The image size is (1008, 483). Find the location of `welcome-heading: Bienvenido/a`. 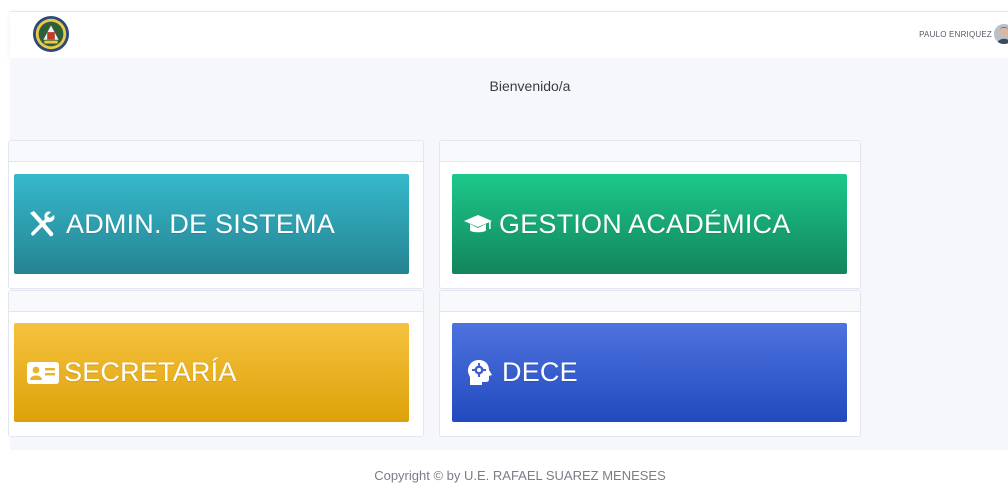

welcome-heading: Bienvenido/a is located at coordinates (530, 86).